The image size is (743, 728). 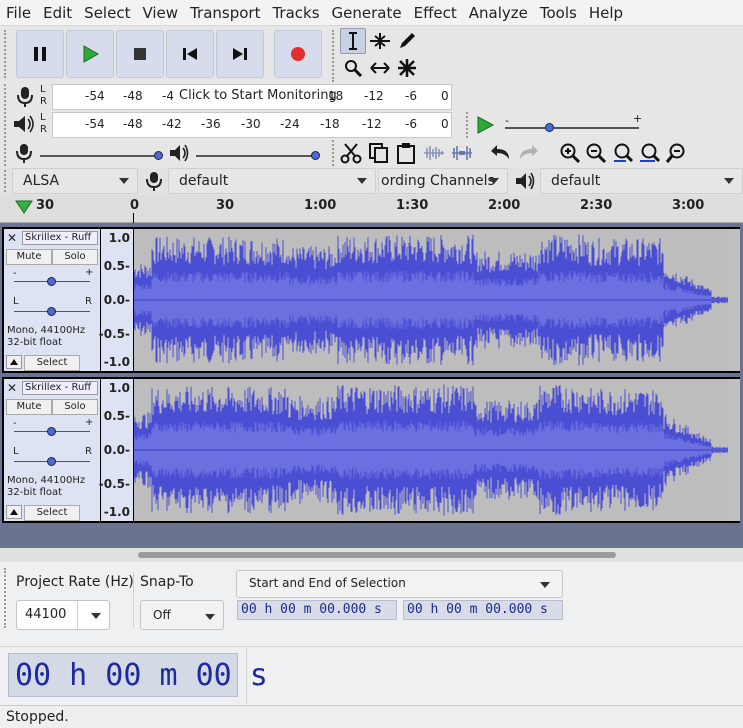 What do you see at coordinates (5, 598) in the screenshot?
I see `selection-grip` at bounding box center [5, 598].